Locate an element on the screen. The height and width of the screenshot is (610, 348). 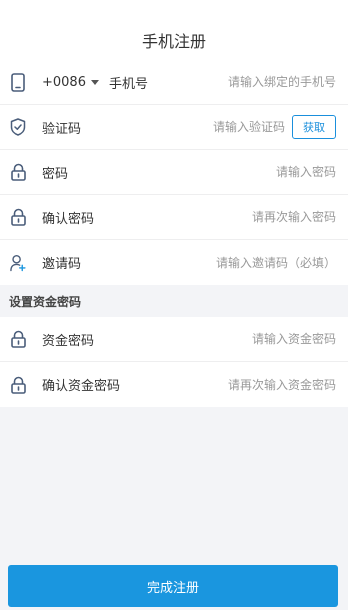
phone-row: +0086 手机号 is located at coordinates (174, 82).